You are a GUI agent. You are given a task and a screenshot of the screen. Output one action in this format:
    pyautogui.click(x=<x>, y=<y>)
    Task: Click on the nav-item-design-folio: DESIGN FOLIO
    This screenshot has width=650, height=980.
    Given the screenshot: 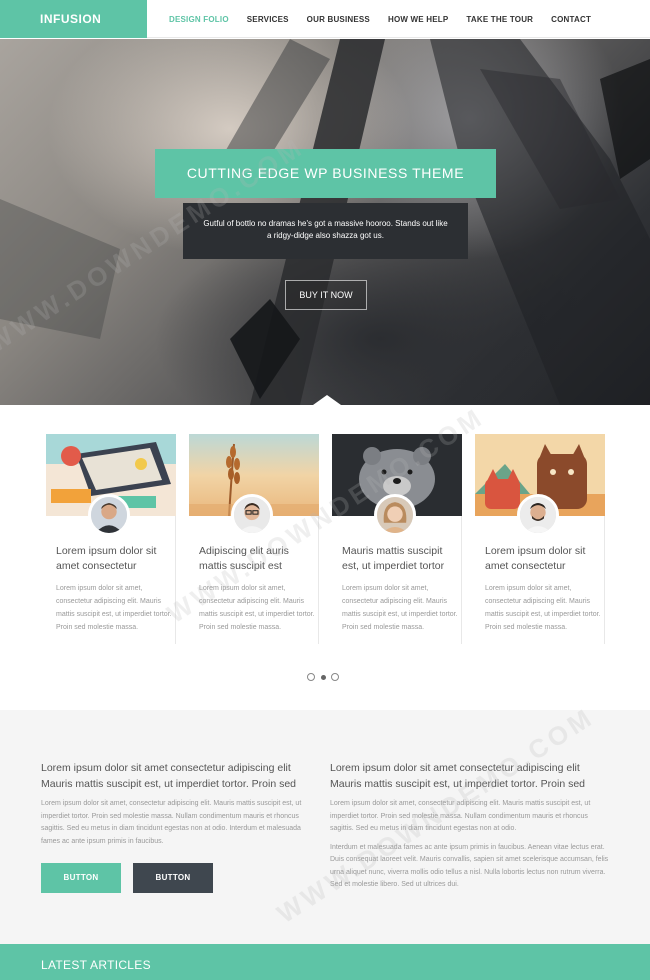 What is the action you would take?
    pyautogui.click(x=199, y=19)
    